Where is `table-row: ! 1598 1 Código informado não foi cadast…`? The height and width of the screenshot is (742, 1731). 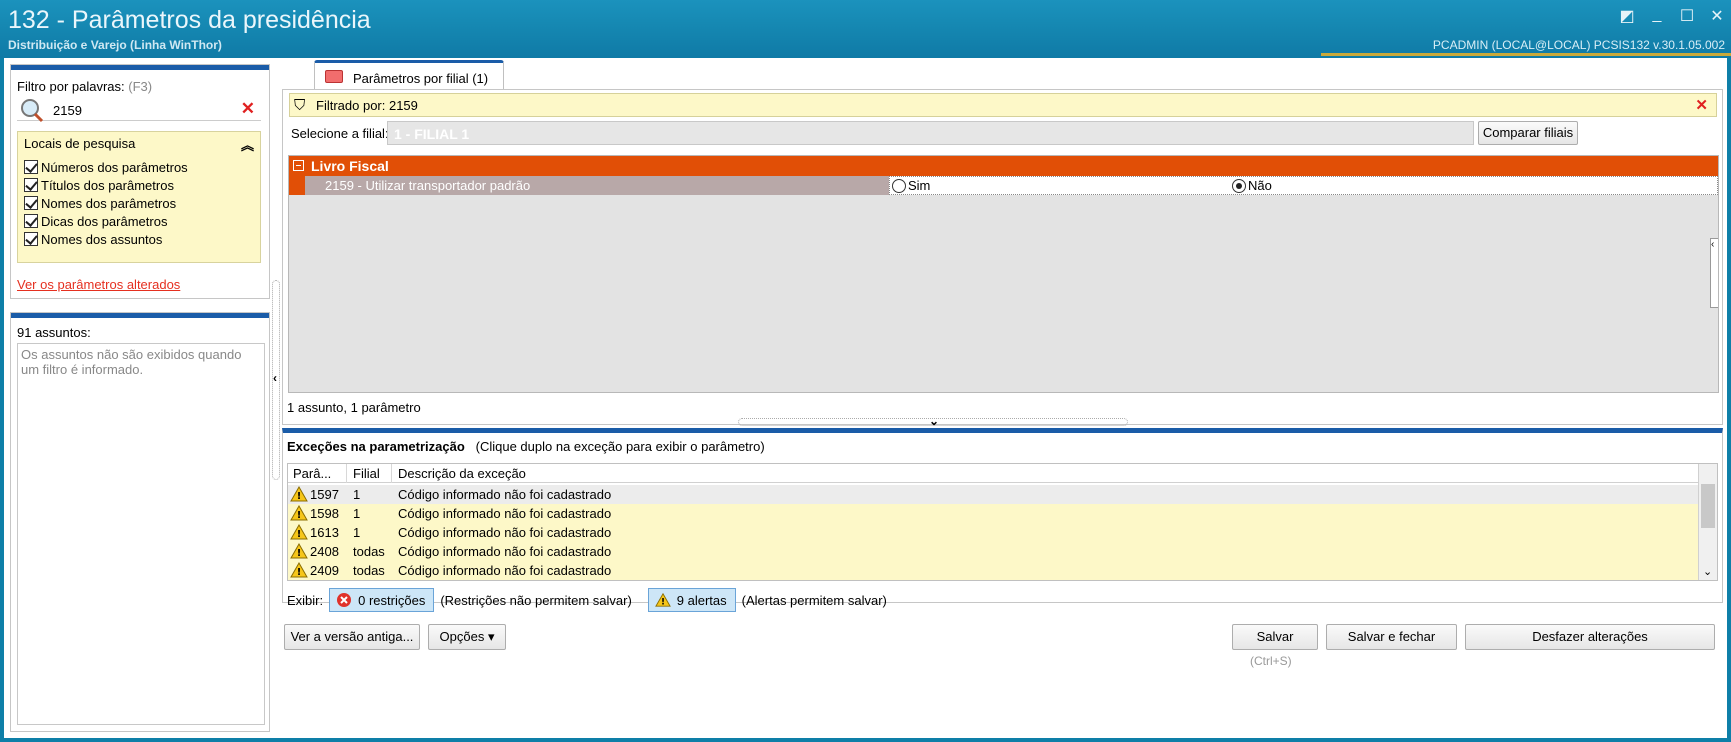 table-row: ! 1598 1 Código informado não foi cadast… is located at coordinates (993, 513).